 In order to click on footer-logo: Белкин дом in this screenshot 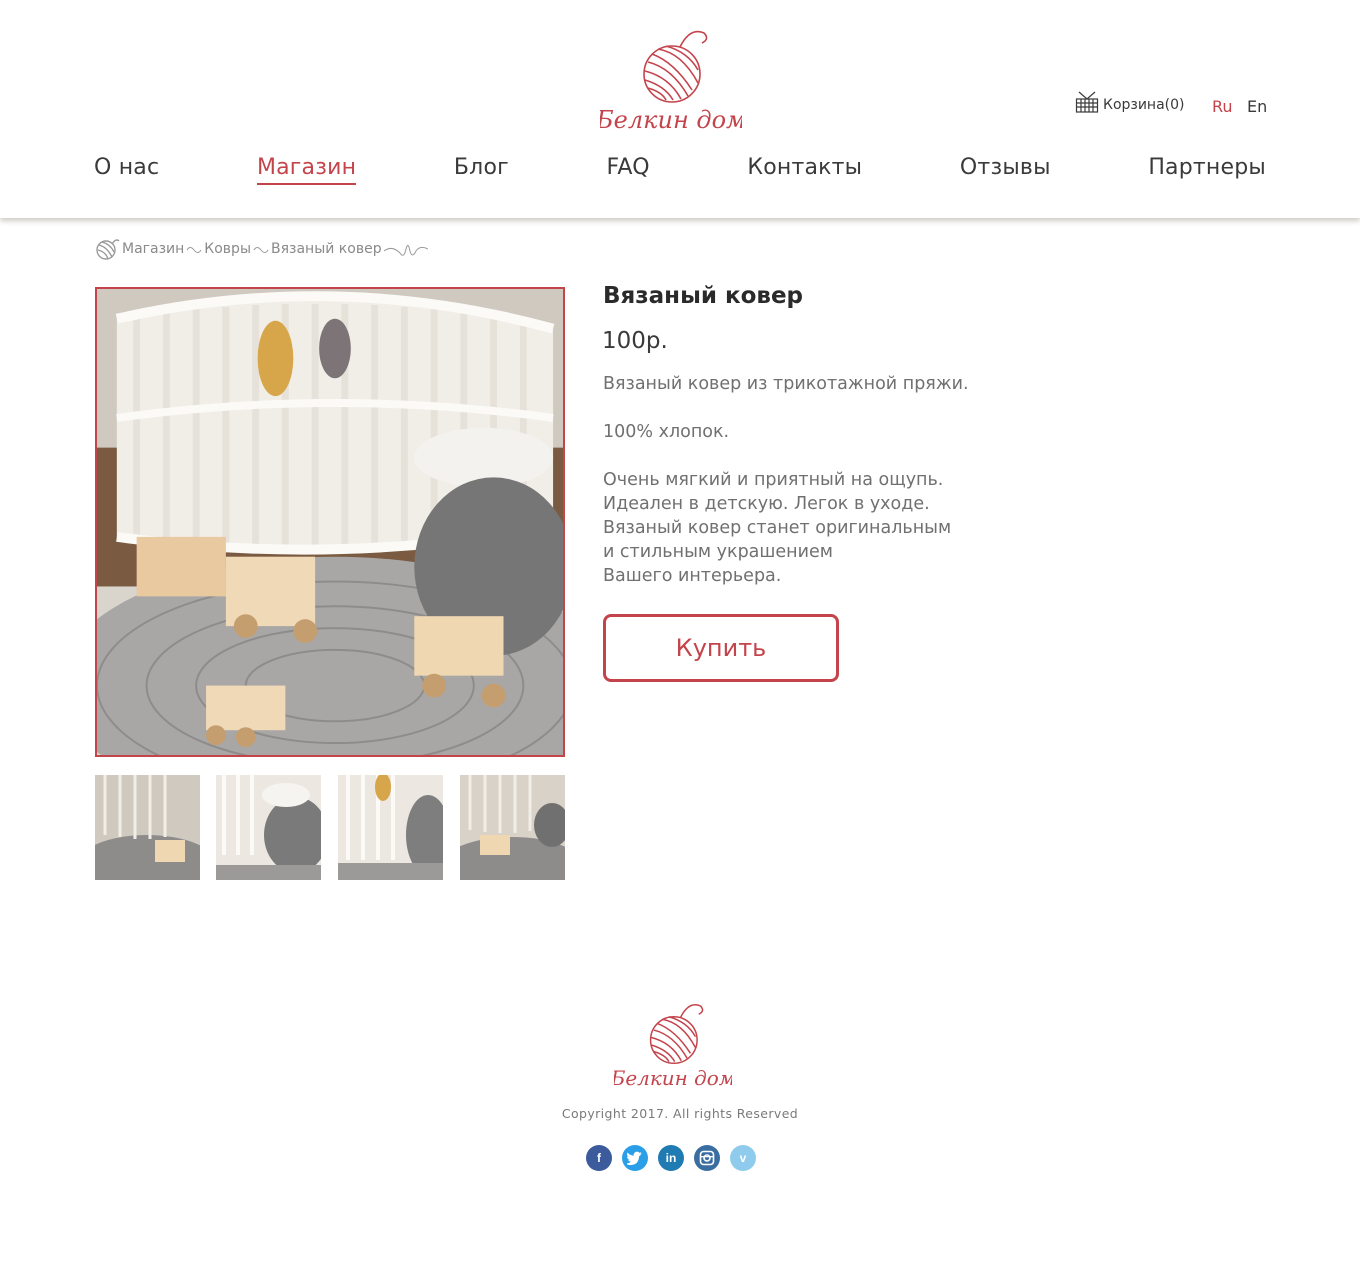, I will do `click(672, 1045)`.